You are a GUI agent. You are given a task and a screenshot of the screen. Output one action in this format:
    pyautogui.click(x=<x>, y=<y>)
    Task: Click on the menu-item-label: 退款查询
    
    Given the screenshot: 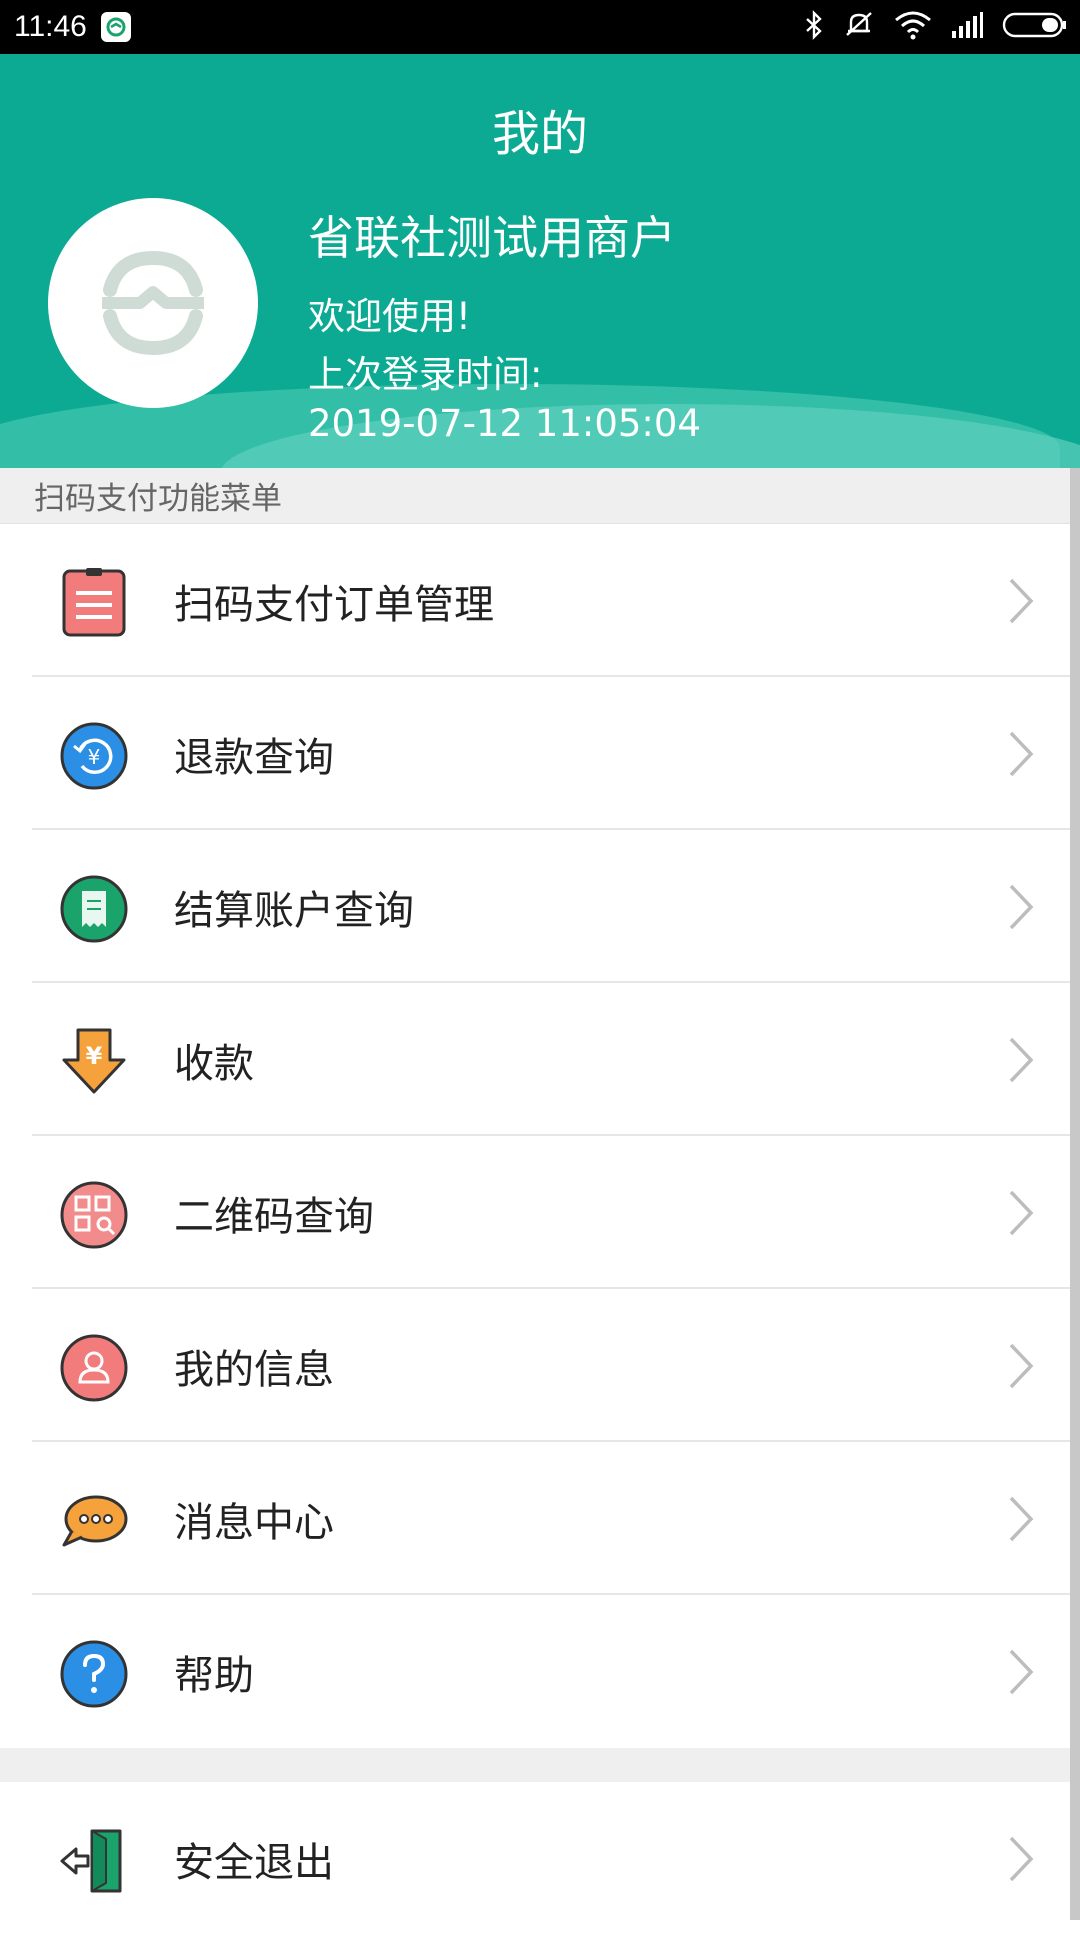 What is the action you would take?
    pyautogui.click(x=254, y=757)
    